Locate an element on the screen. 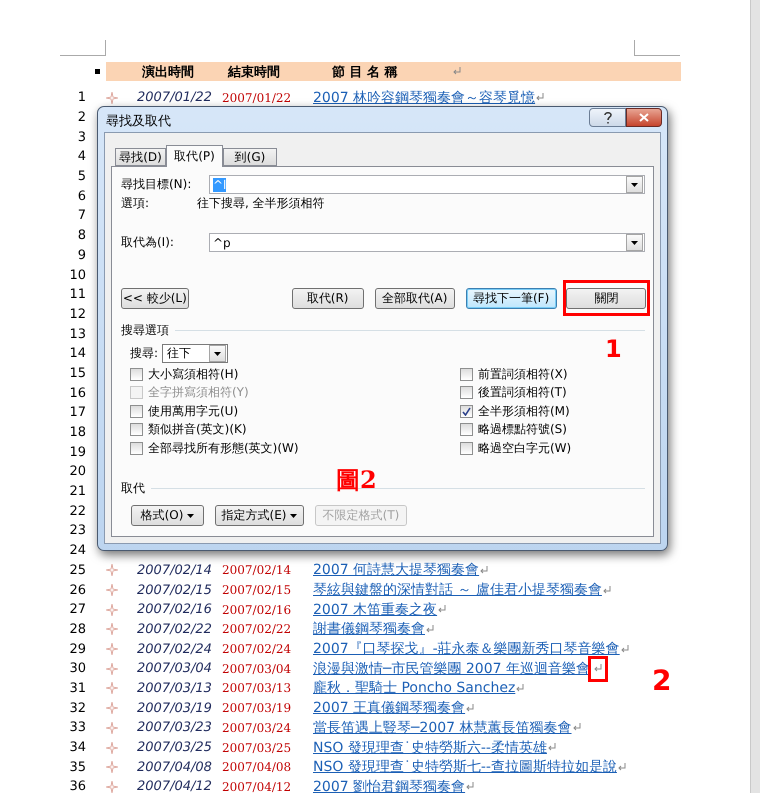 The height and width of the screenshot is (793, 760). line-number: 28 is located at coordinates (77, 629).